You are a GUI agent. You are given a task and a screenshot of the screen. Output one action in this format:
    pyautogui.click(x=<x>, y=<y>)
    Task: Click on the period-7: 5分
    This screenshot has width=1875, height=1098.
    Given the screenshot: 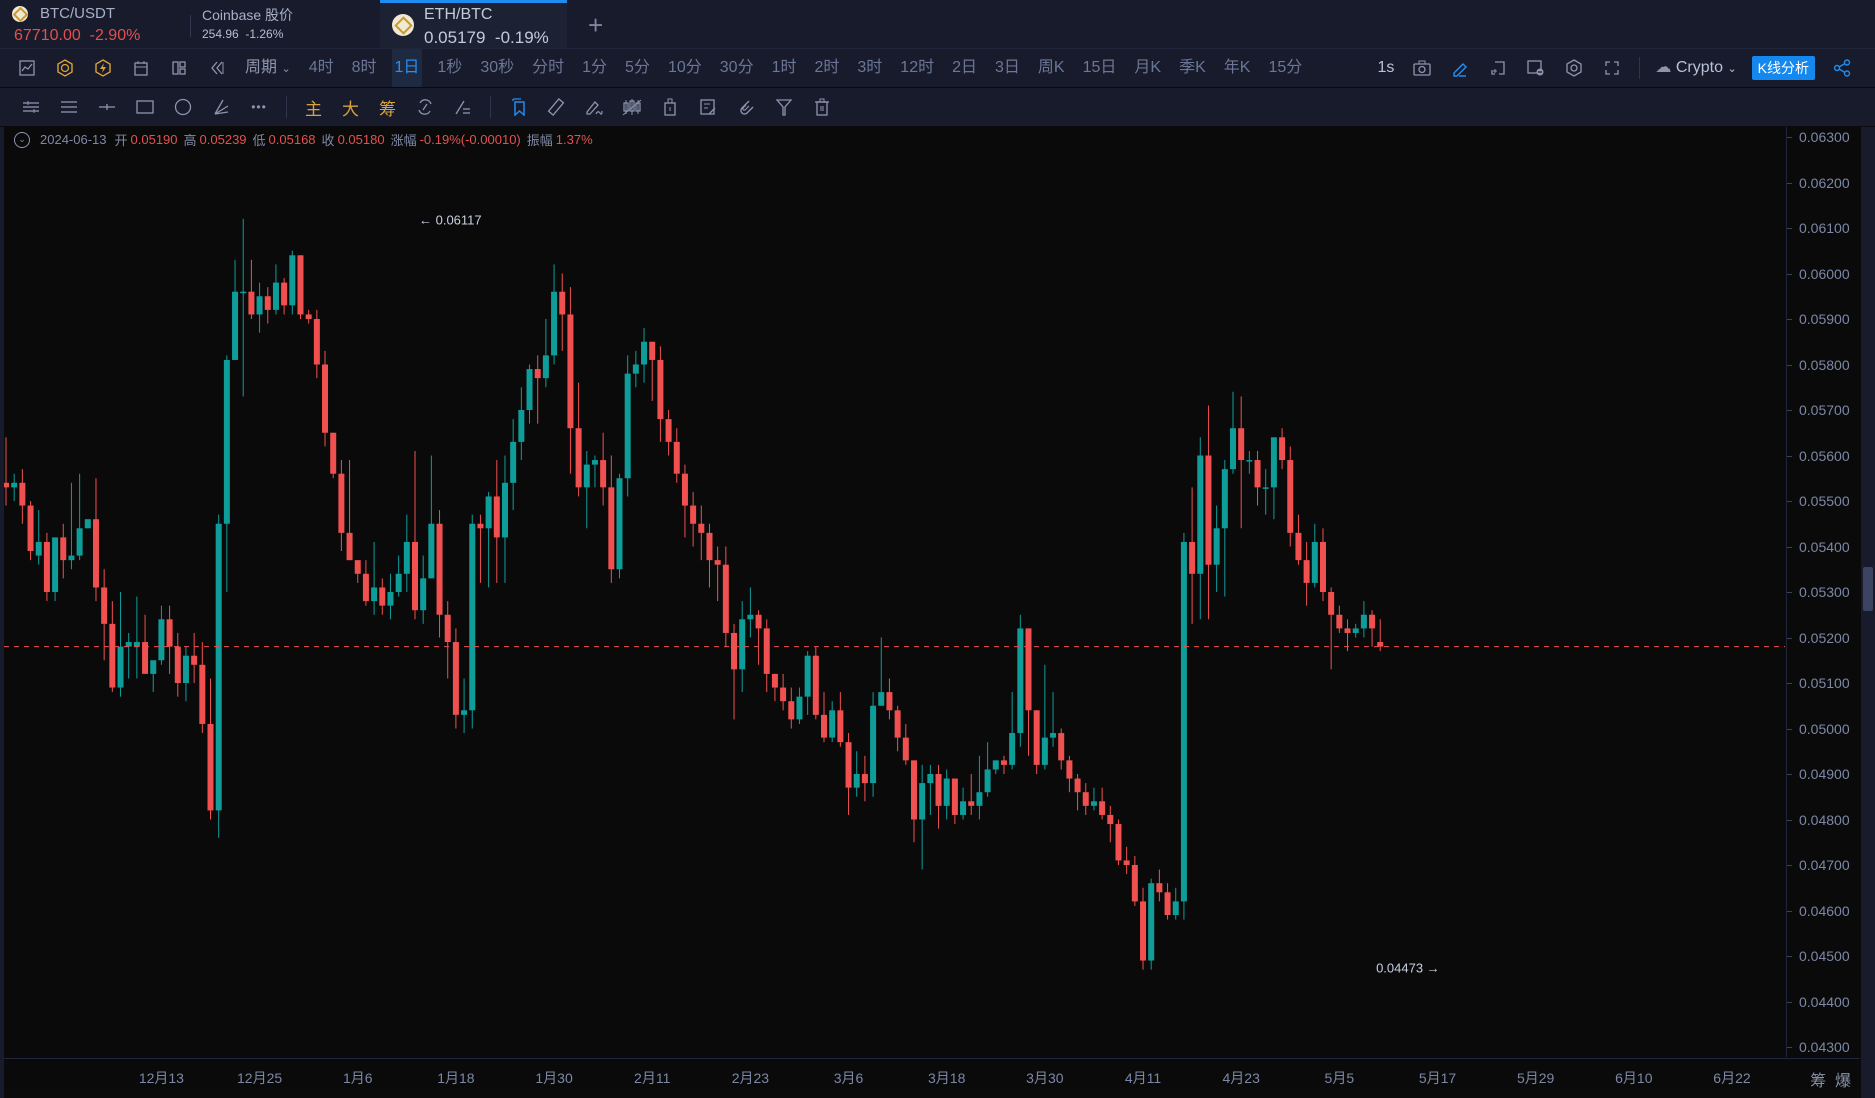 What is the action you would take?
    pyautogui.click(x=637, y=68)
    